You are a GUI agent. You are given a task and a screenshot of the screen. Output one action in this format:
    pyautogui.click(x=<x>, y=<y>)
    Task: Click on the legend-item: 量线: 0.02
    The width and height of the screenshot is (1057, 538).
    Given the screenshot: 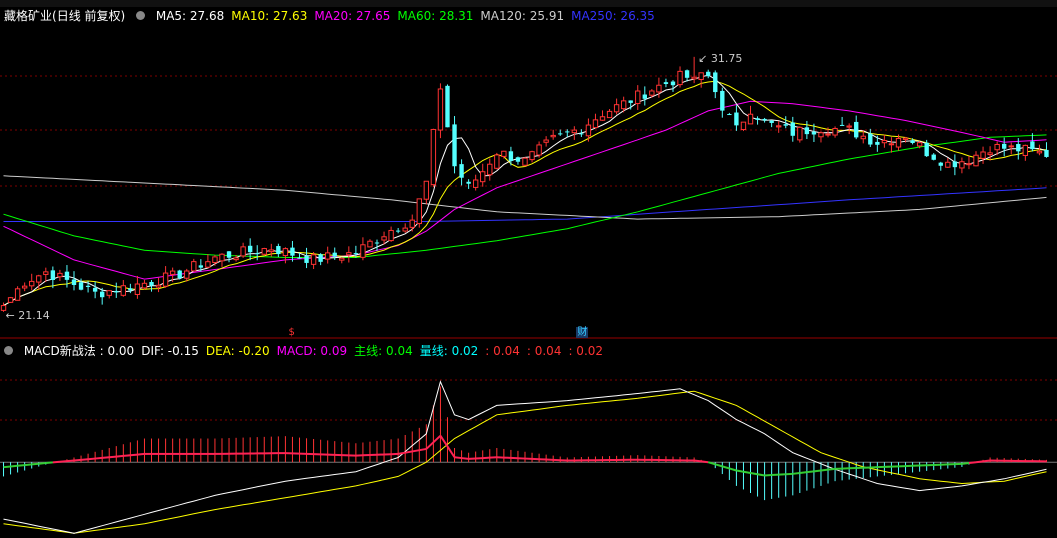 What is the action you would take?
    pyautogui.click(x=449, y=351)
    